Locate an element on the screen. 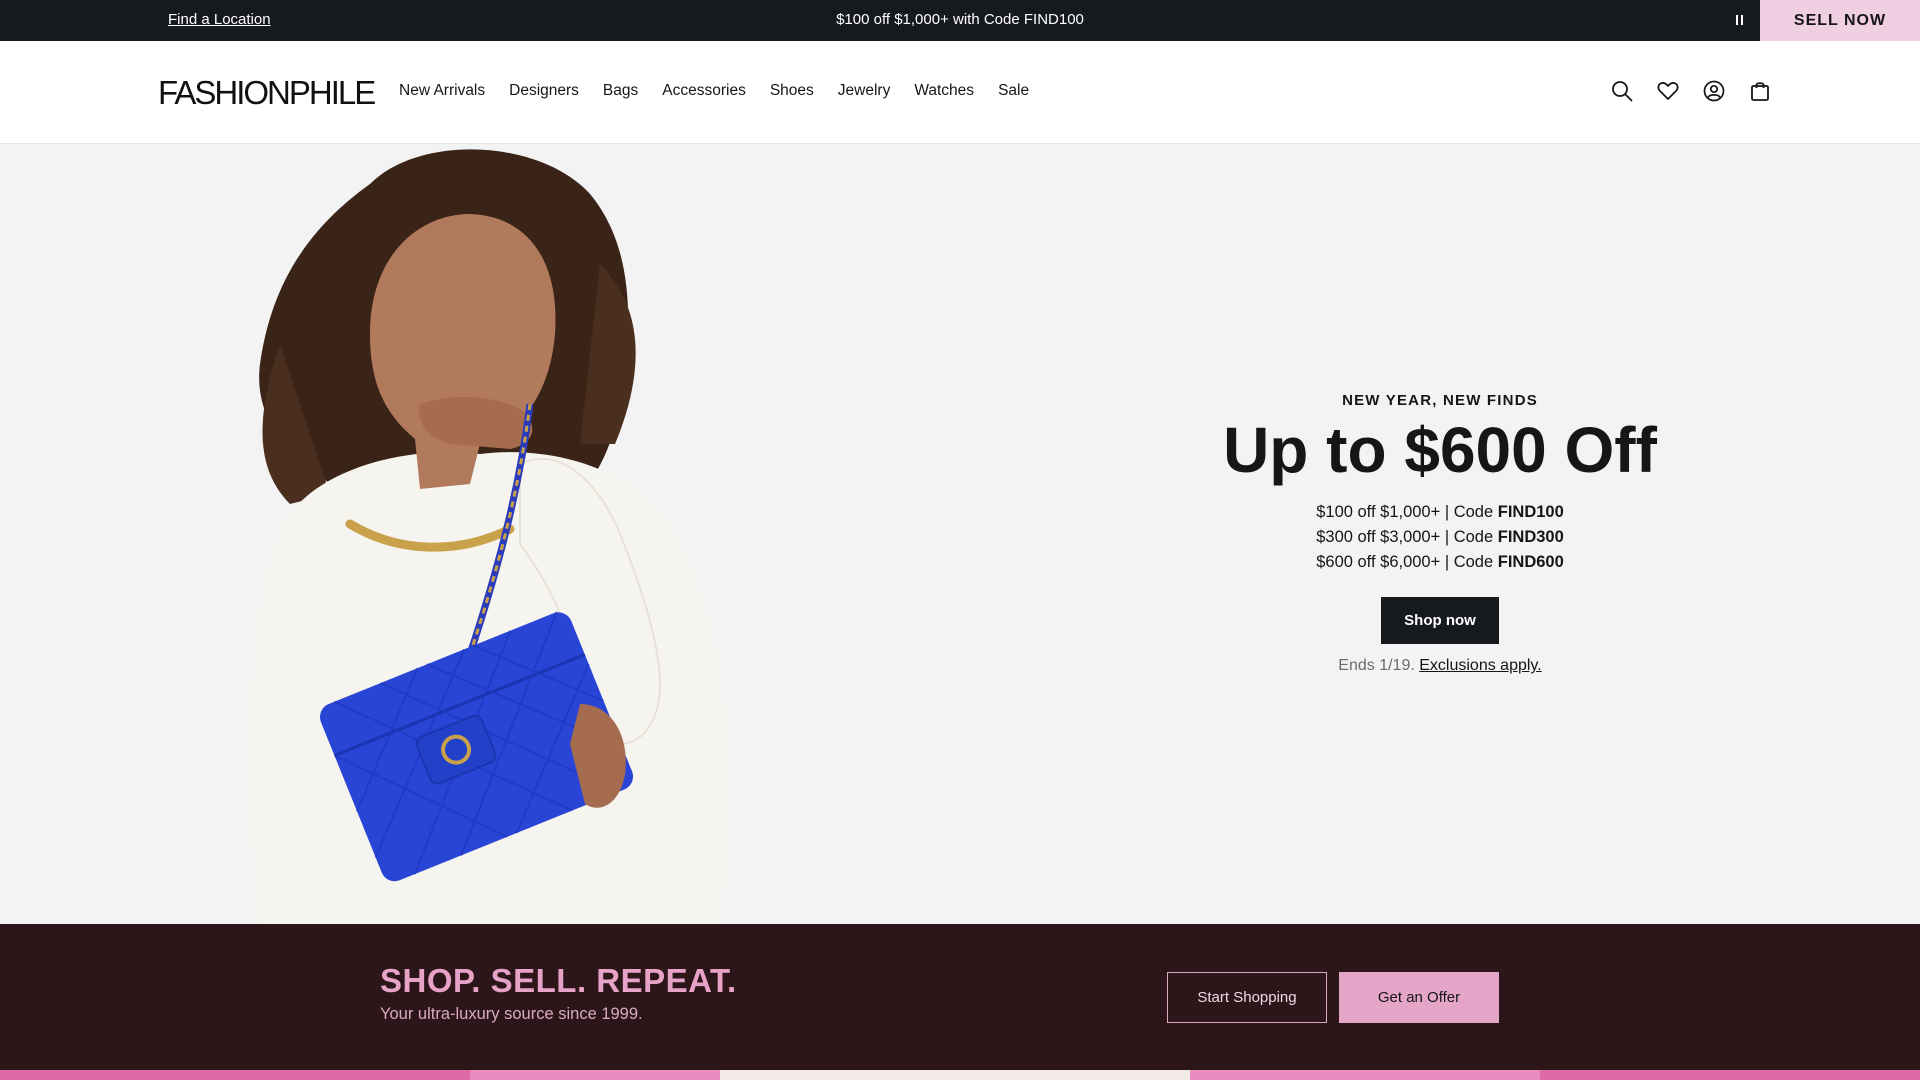 Image resolution: width=1920 pixels, height=1080 pixels. pause-icon is located at coordinates (1739, 20).